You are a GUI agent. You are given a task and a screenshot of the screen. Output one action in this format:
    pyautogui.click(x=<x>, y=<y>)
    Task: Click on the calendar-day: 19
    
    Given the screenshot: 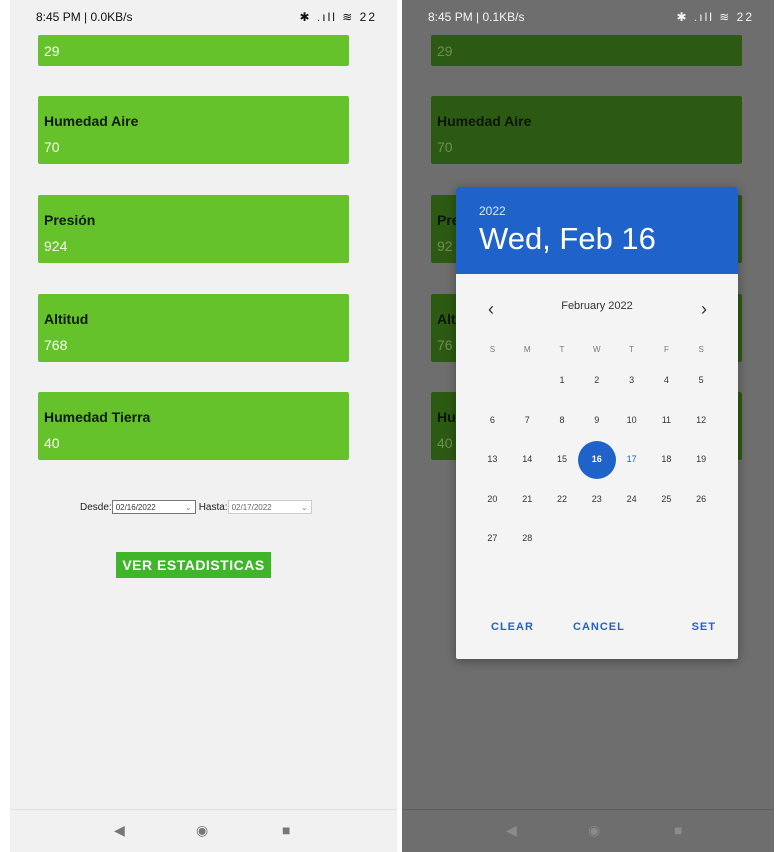 What is the action you would take?
    pyautogui.click(x=701, y=460)
    